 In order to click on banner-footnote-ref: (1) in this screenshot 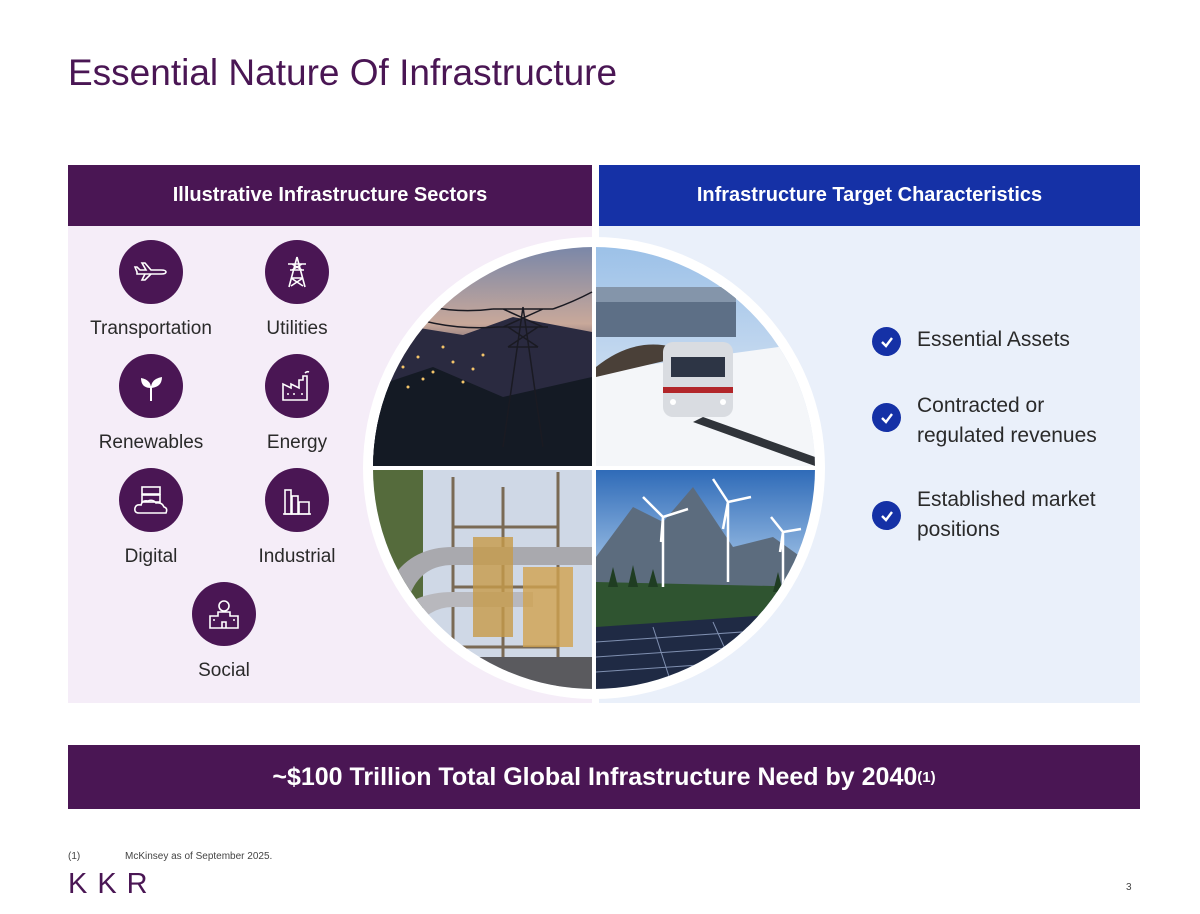, I will do `click(926, 777)`.